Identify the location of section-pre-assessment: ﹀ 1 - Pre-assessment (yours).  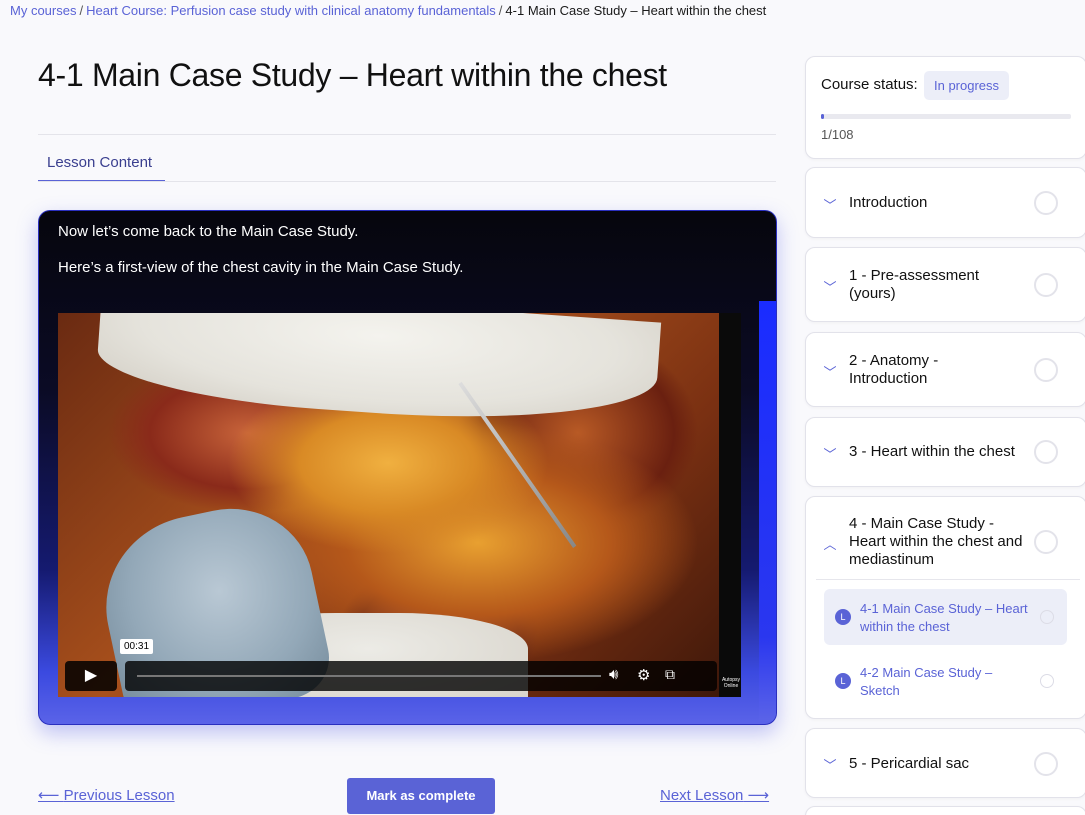
(945, 284).